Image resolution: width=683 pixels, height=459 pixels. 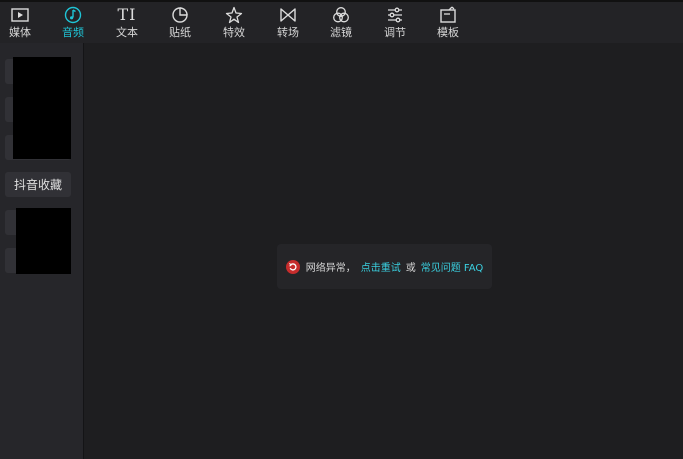 What do you see at coordinates (448, 32) in the screenshot?
I see `tool-template-label: 模板` at bounding box center [448, 32].